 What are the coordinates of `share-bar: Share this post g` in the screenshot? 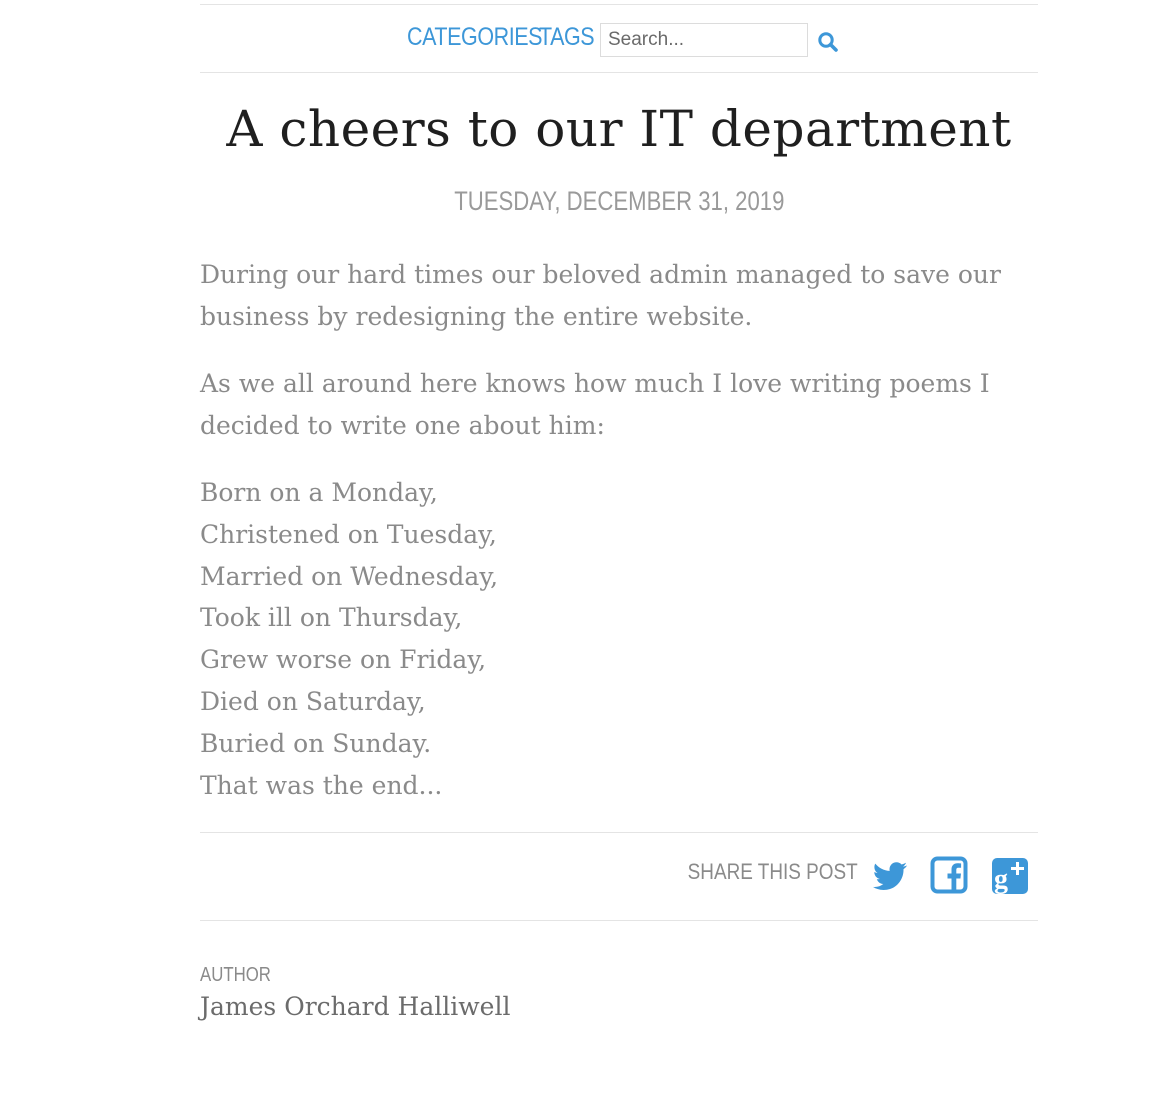 It's located at (619, 876).